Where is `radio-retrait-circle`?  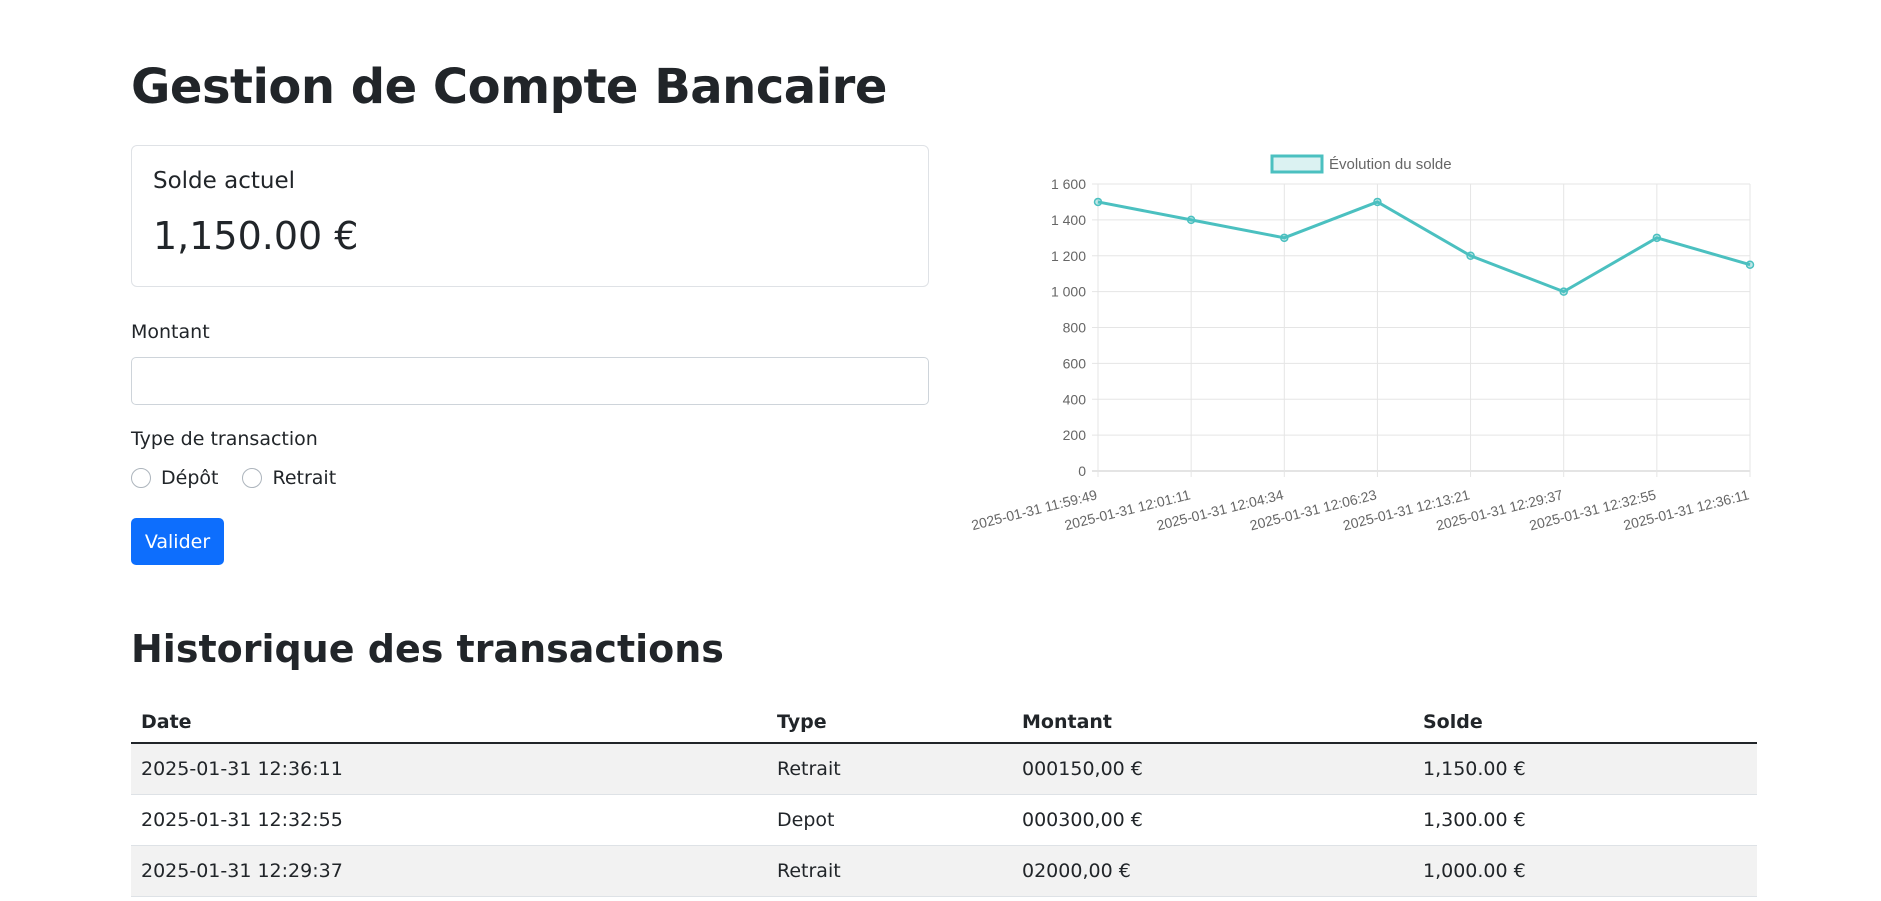 radio-retrait-circle is located at coordinates (252, 478).